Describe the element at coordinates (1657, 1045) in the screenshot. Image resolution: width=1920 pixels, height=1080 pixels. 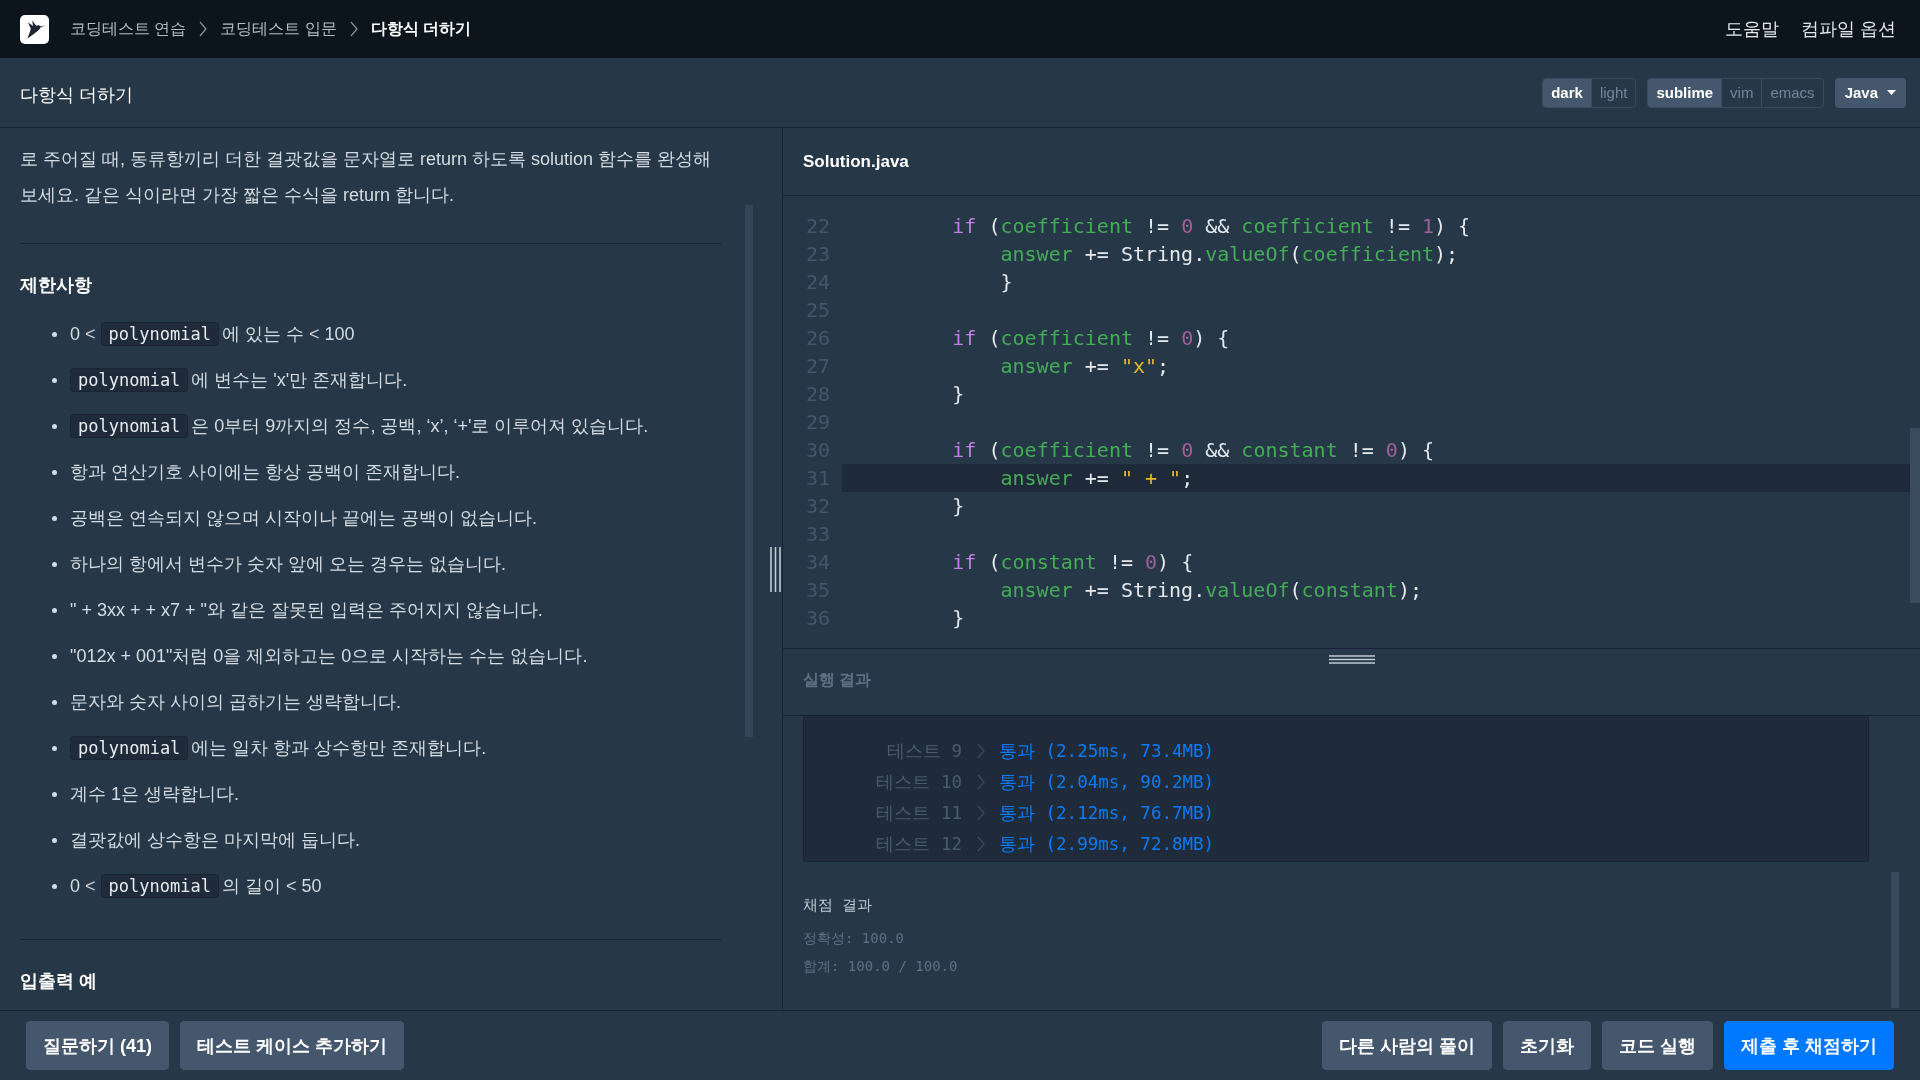
I see `action-button: 코드 실행` at that location.